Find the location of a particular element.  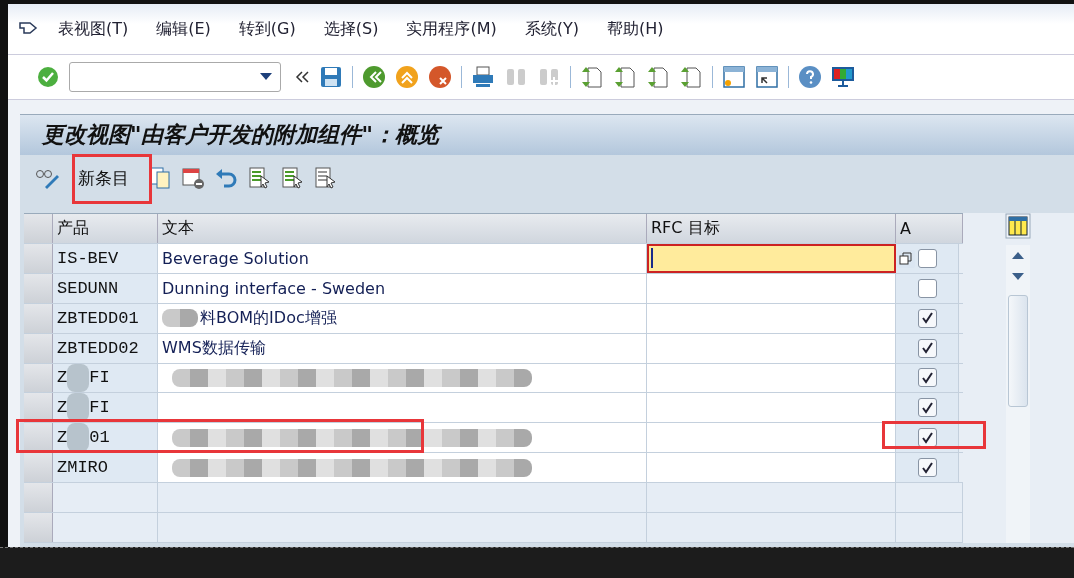

input-field is located at coordinates (771, 258).